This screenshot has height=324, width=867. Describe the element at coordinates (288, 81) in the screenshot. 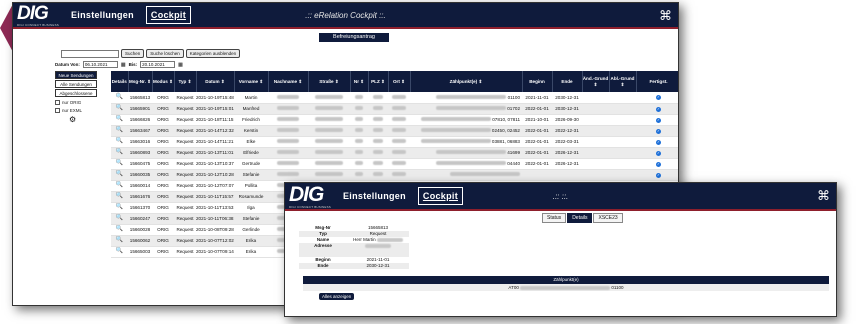

I see `column-header: Nachname ⇕` at that location.